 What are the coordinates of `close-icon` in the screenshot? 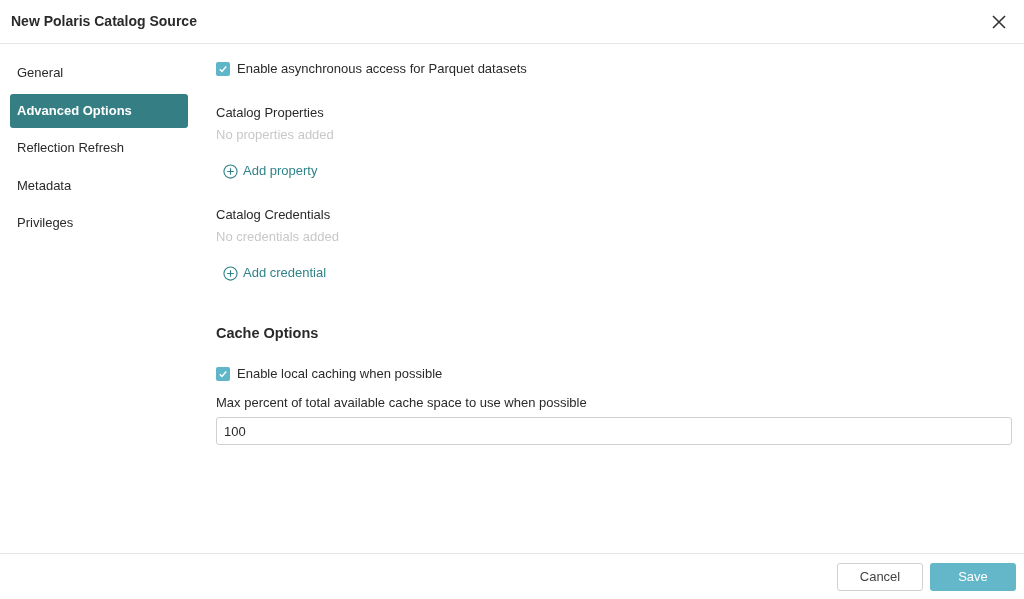 It's located at (999, 21).